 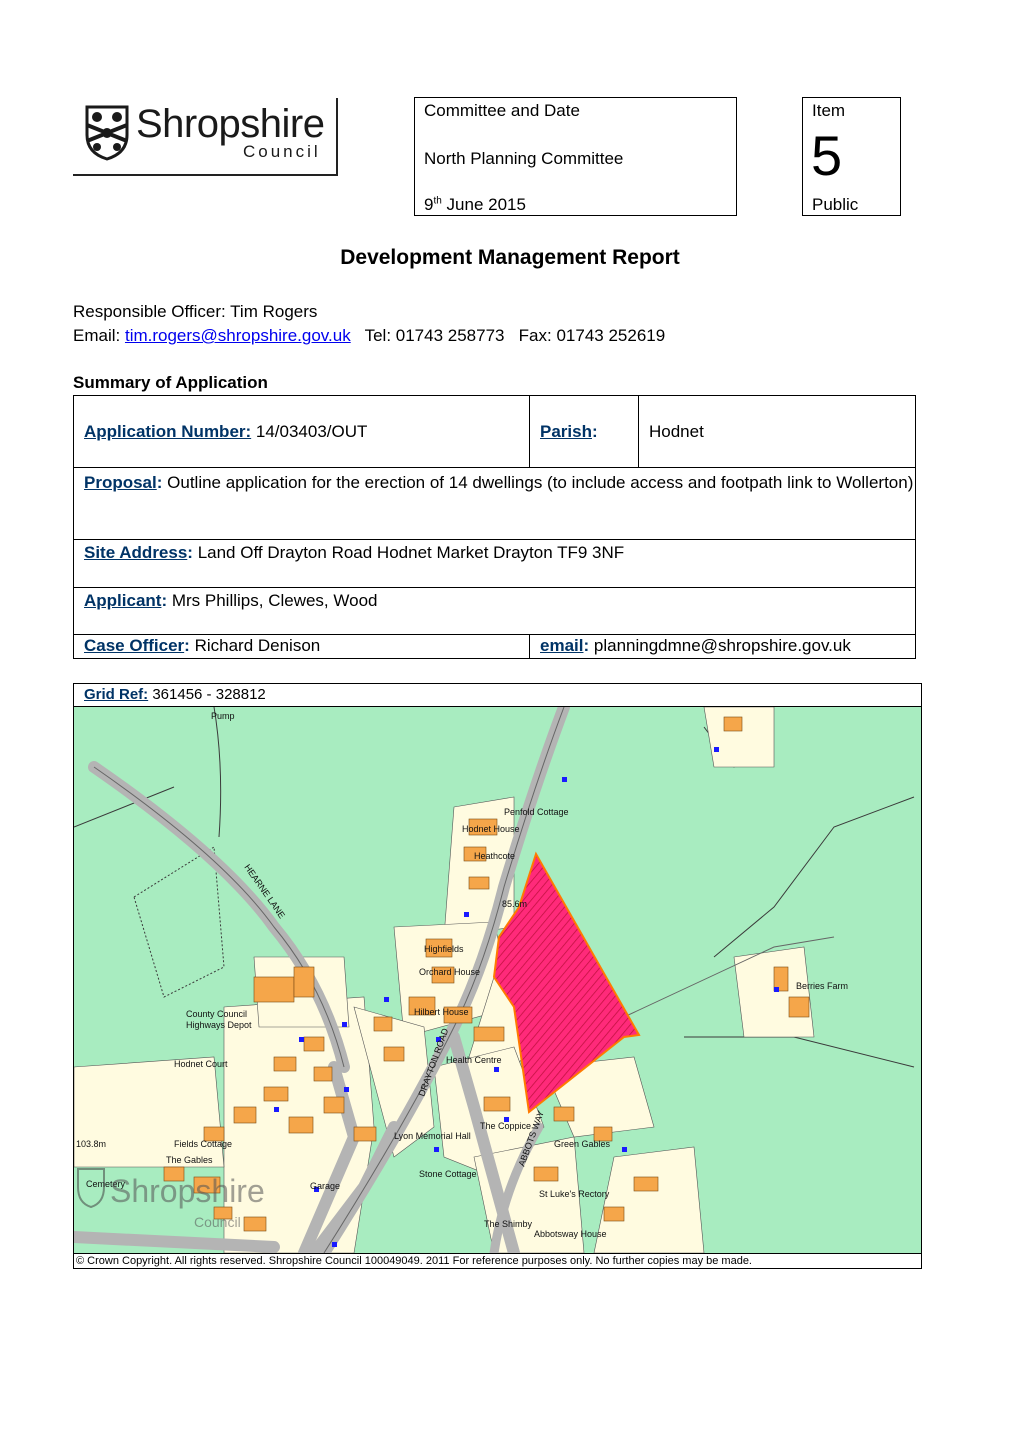 I want to click on map-label: Hodnet House, so click(x=491, y=829).